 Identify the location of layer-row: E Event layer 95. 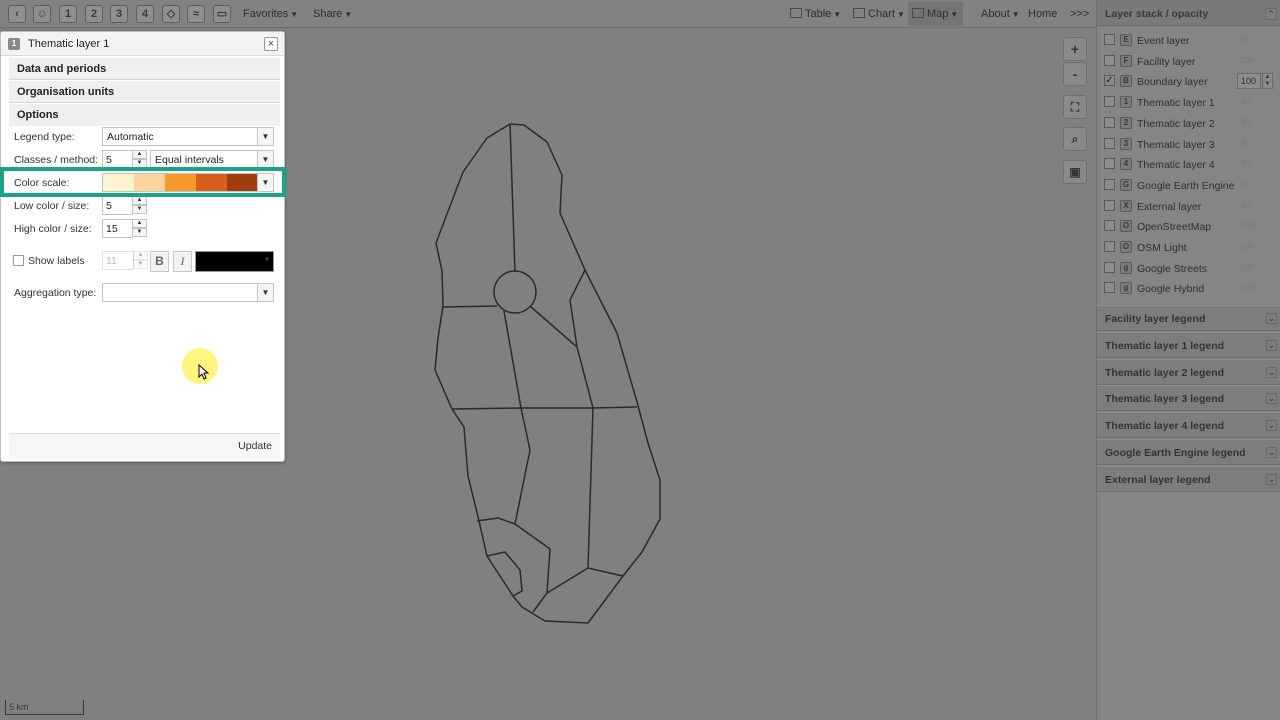
(1188, 40).